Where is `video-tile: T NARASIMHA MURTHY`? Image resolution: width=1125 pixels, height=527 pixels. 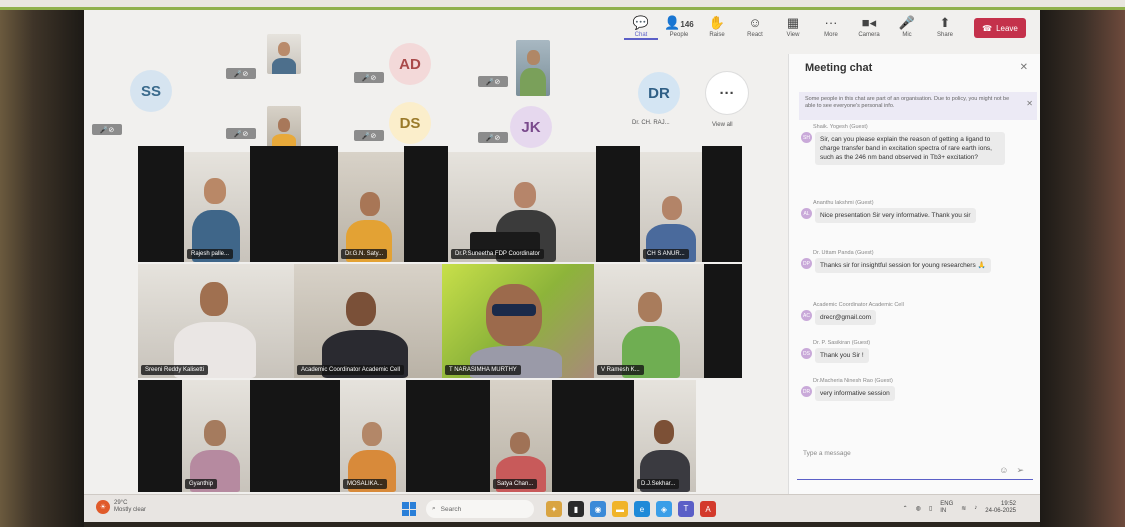
video-tile: T NARASIMHA MURTHY is located at coordinates (518, 321).